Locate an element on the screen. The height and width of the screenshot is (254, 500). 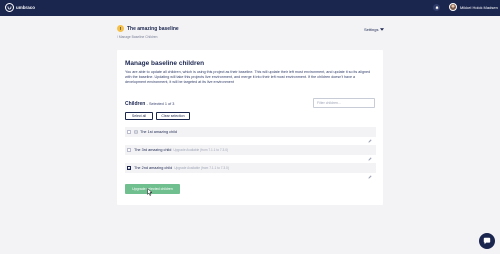
settings-dropdown: Settings is located at coordinates (374, 29).